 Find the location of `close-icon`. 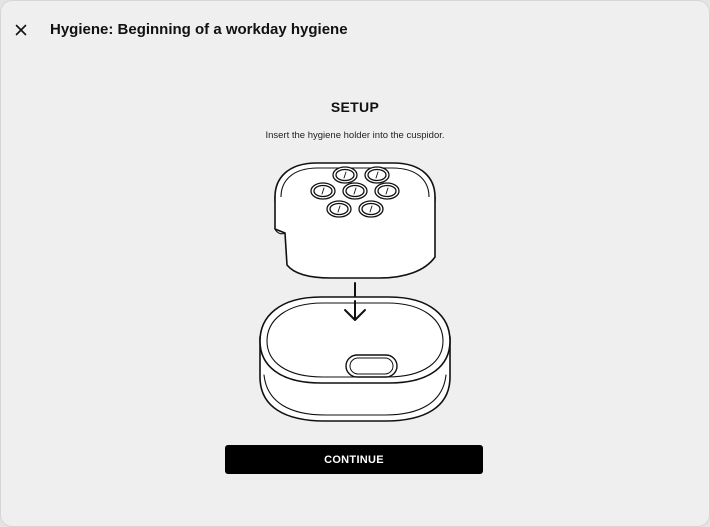

close-icon is located at coordinates (21, 30).